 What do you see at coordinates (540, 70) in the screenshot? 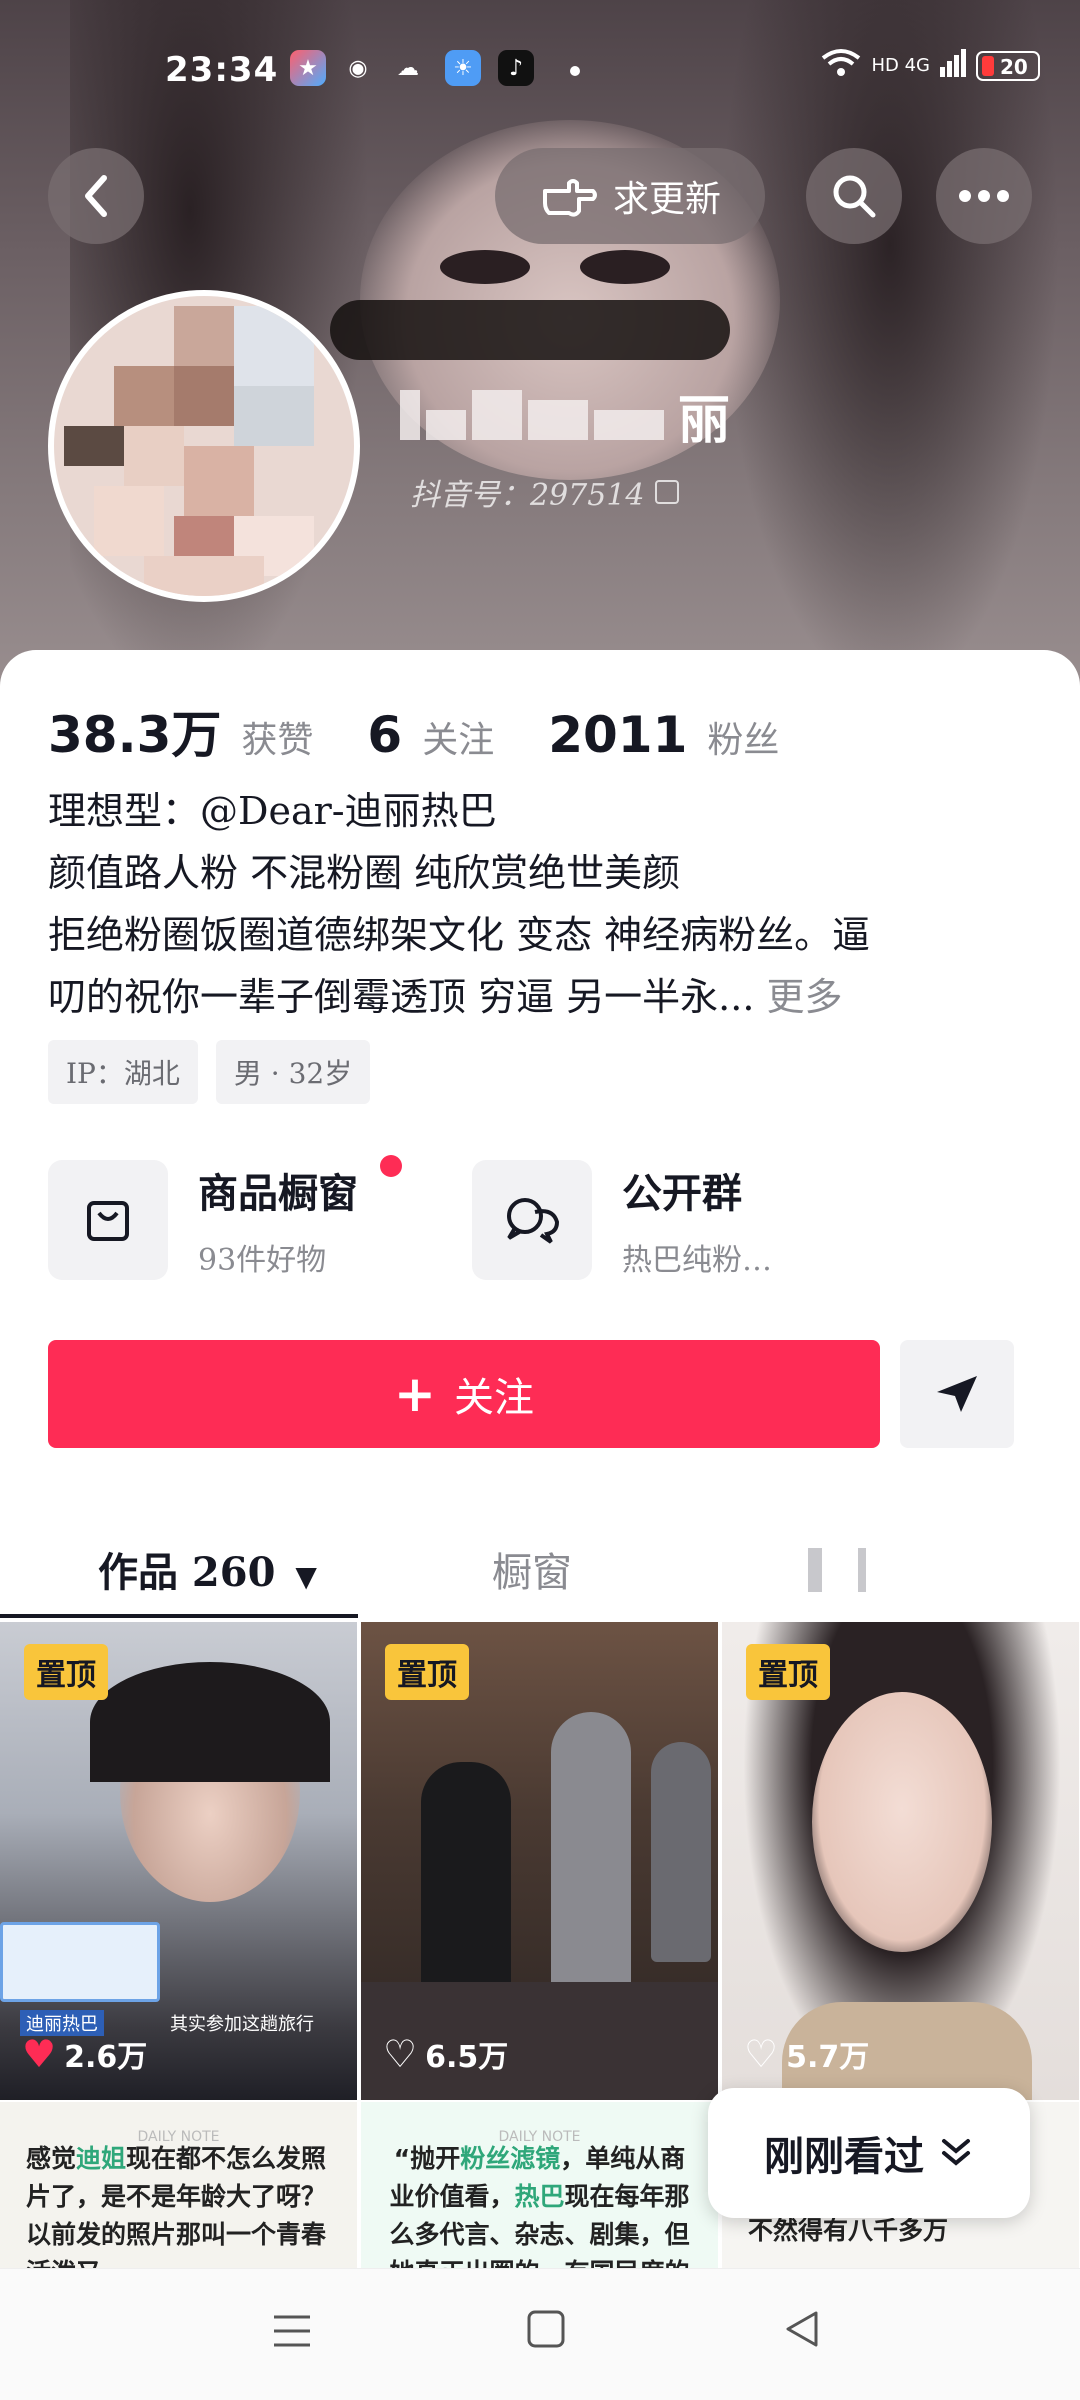
I see `status-bar: 23:34 ★ ◉ ☁ ☀ ♪ HD 4G 20` at bounding box center [540, 70].